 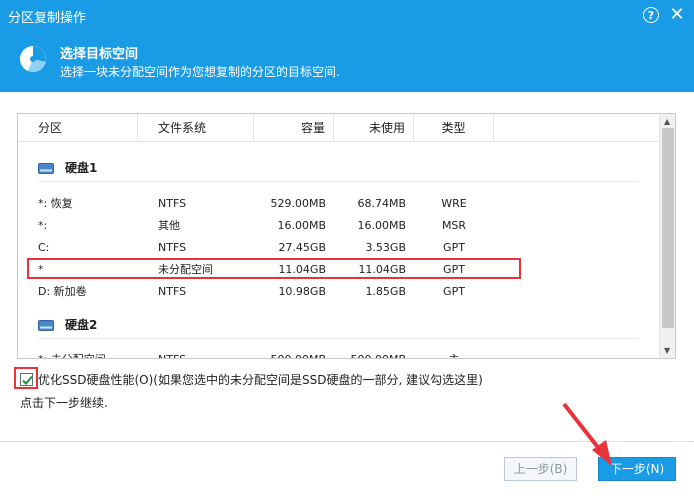 I want to click on hint-text: 点击下一步继续., so click(x=64, y=403).